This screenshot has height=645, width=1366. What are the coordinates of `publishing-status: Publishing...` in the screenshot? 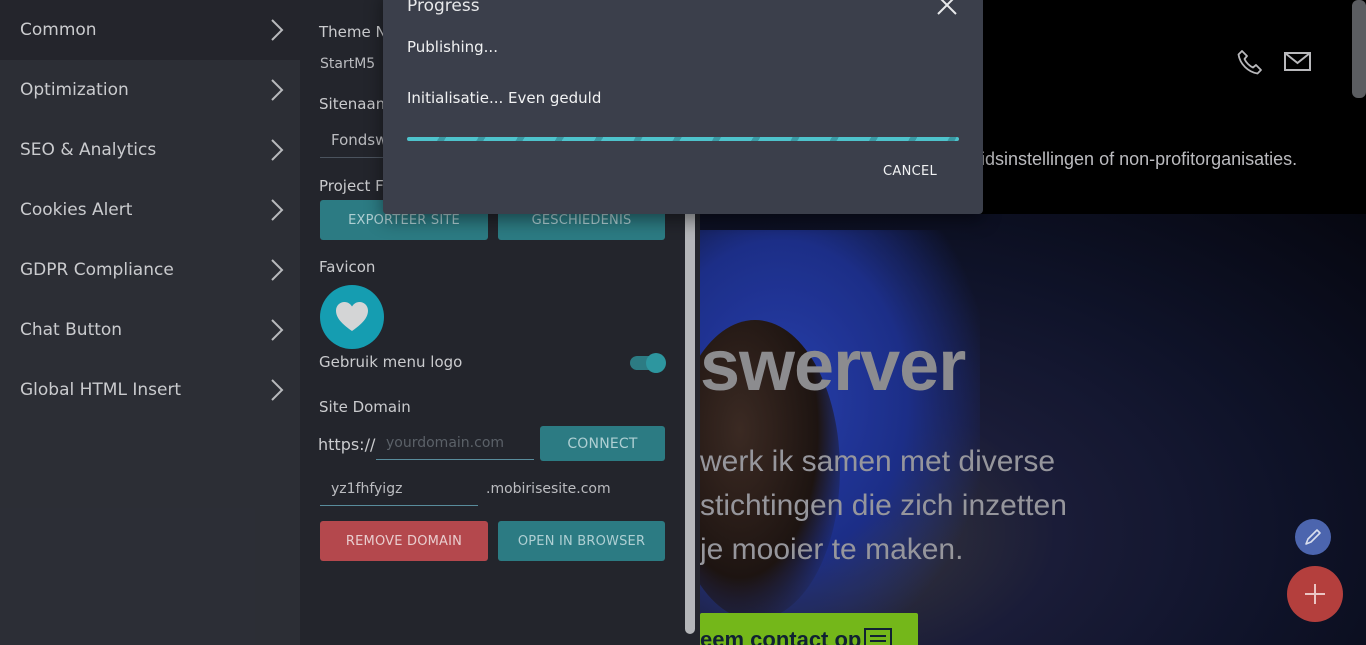 It's located at (452, 47).